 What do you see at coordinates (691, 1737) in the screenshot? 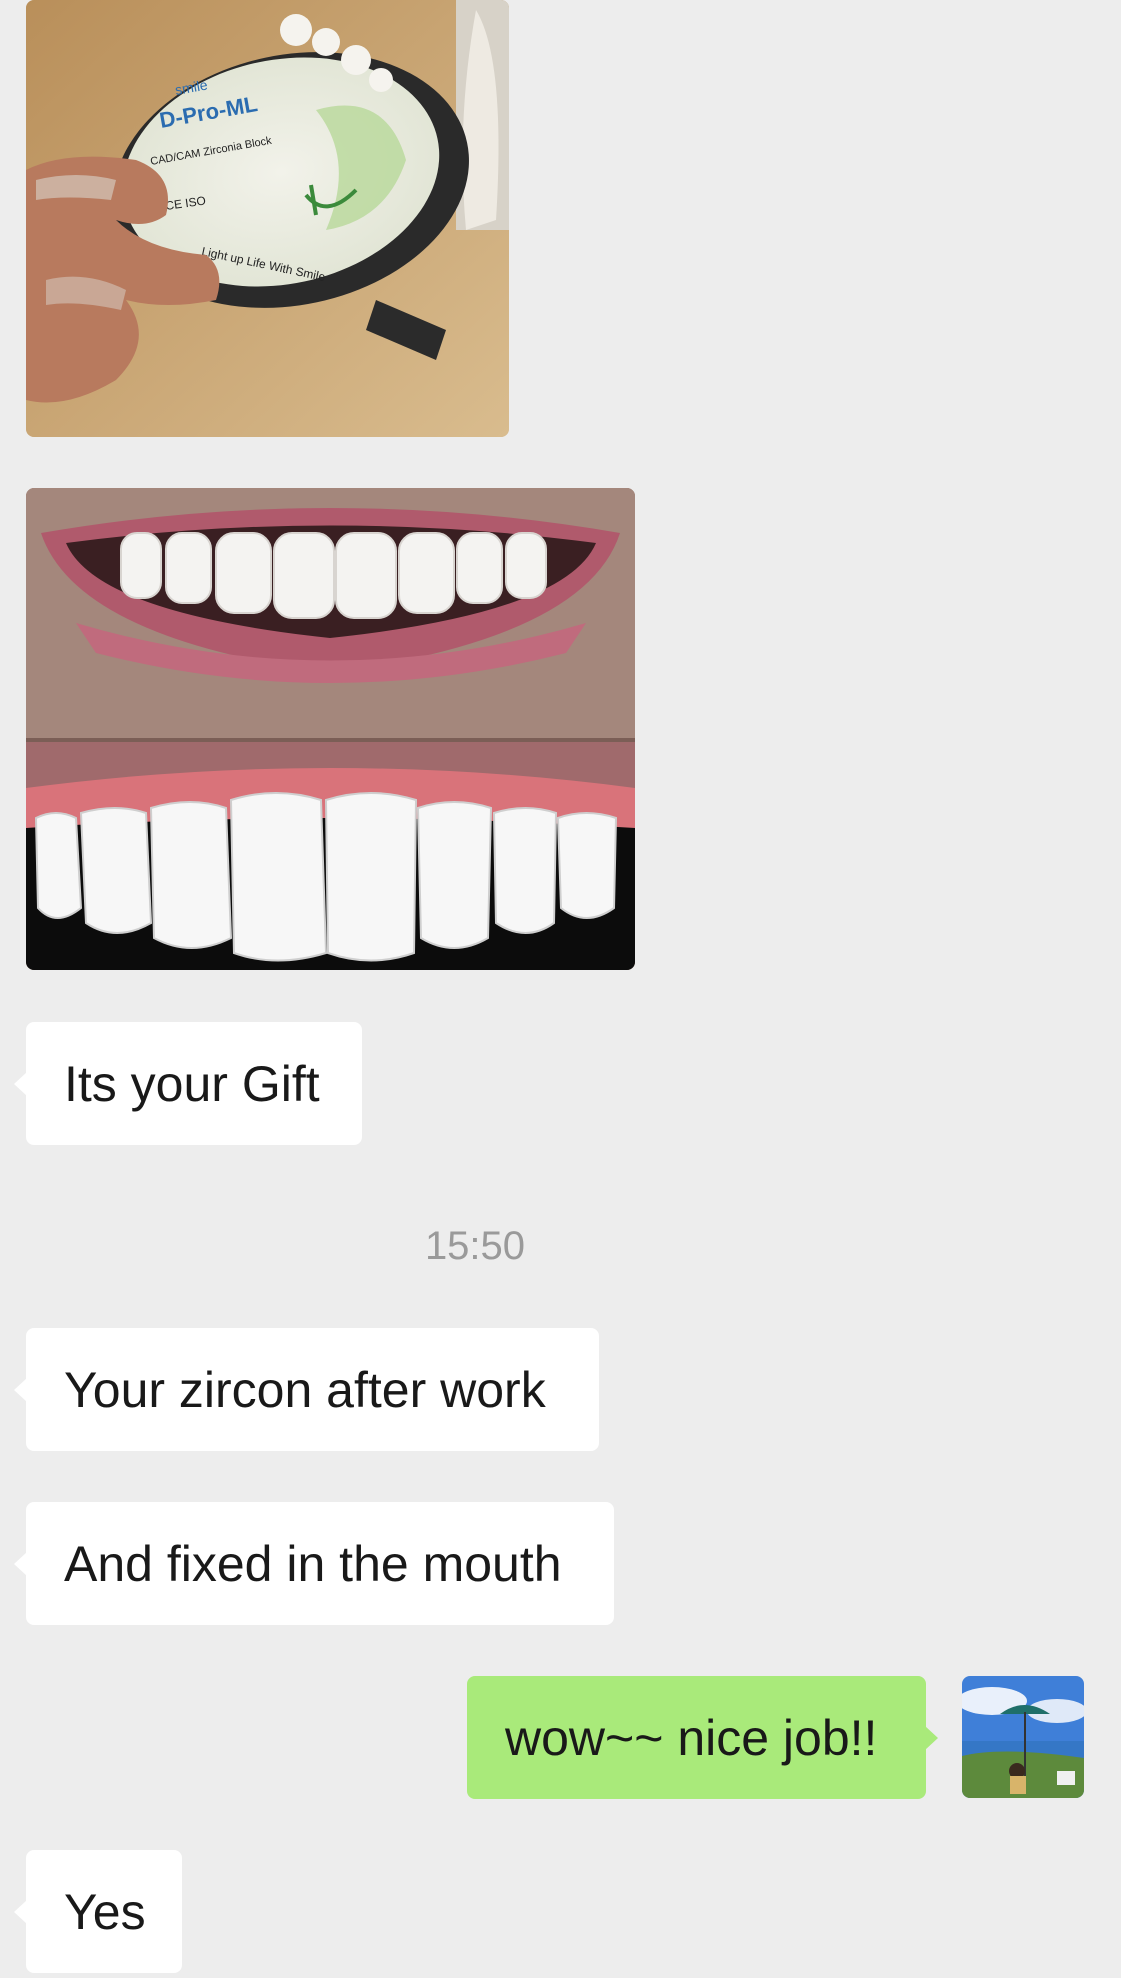
I see `message-text: wow~~ nice job!!` at bounding box center [691, 1737].